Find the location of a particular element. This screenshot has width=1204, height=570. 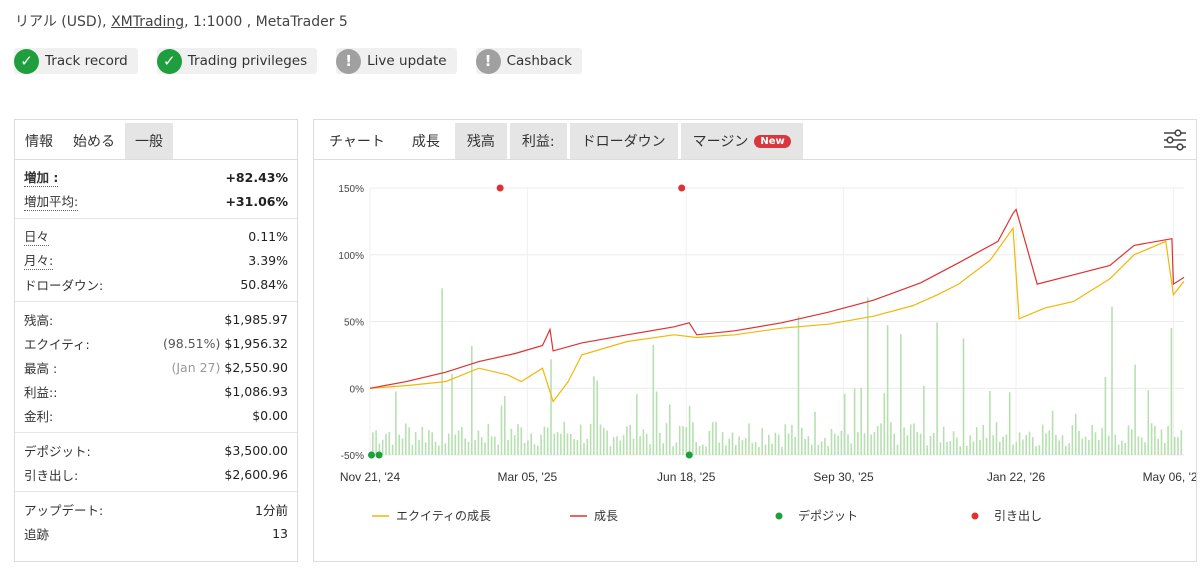

stat-label: 日々 is located at coordinates (37, 236).